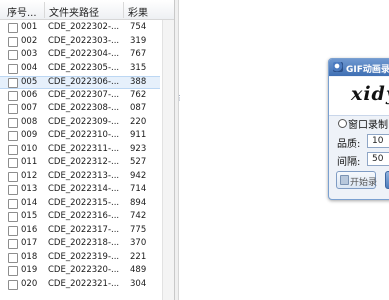 This screenshot has height=300, width=389. I want to click on table-row: 014 CDE_2022315-... 894, so click(80, 204).